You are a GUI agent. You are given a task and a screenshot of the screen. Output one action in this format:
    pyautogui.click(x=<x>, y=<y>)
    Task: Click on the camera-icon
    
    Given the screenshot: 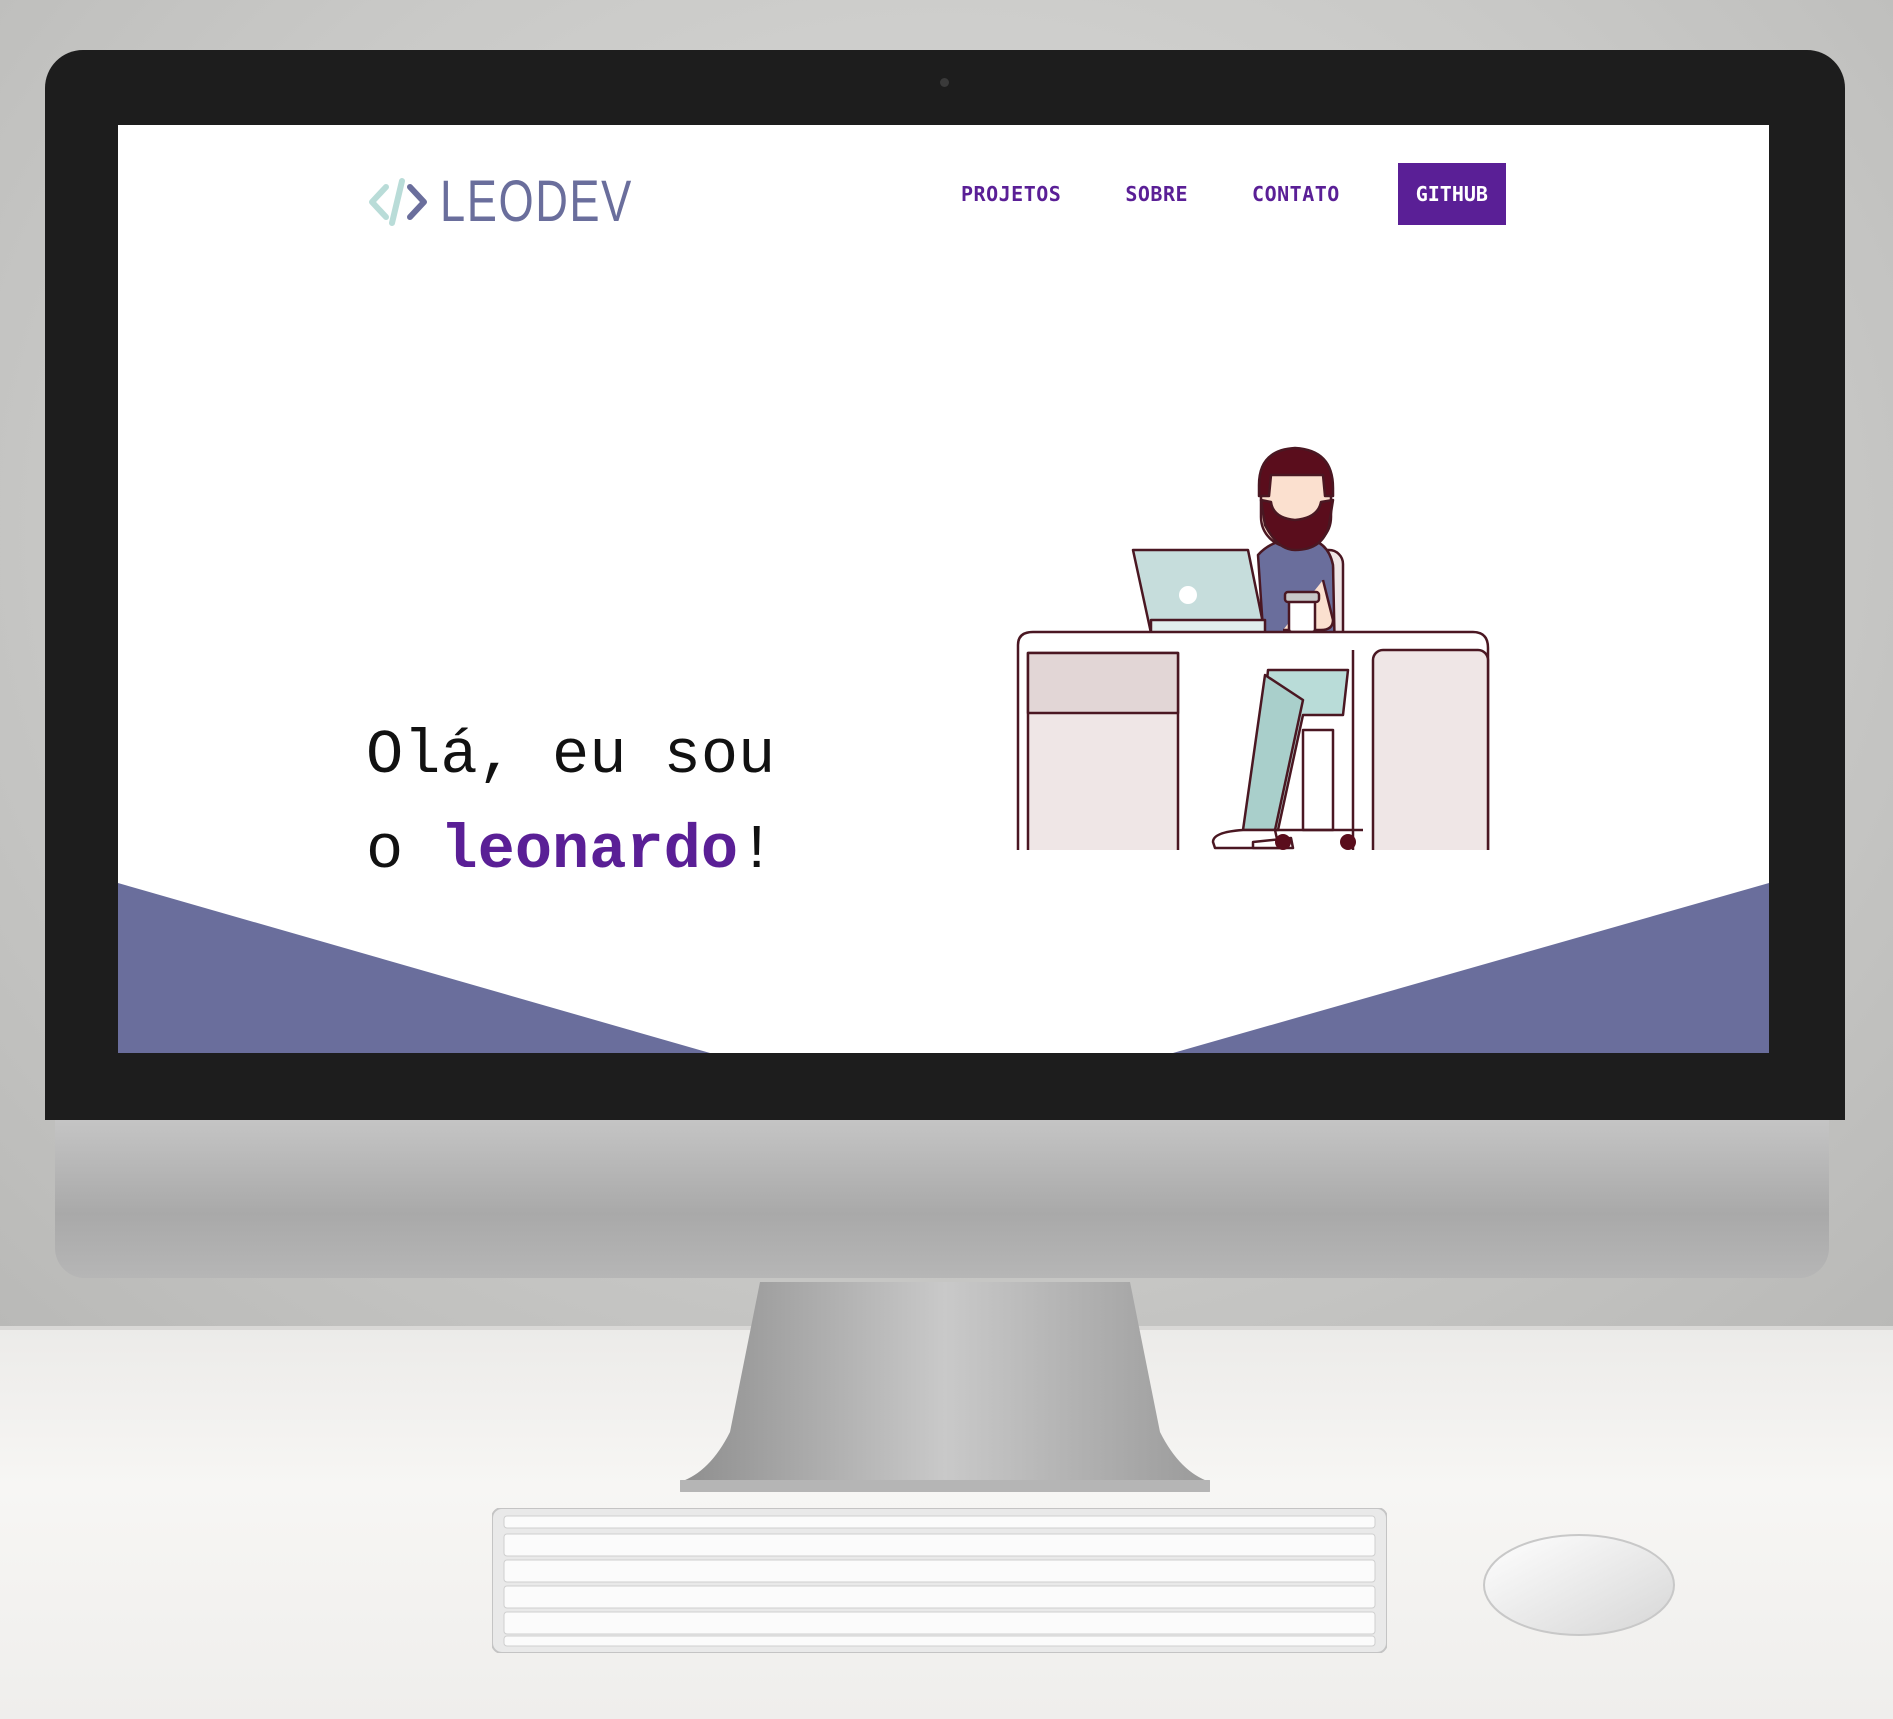 What is the action you would take?
    pyautogui.click(x=944, y=82)
    